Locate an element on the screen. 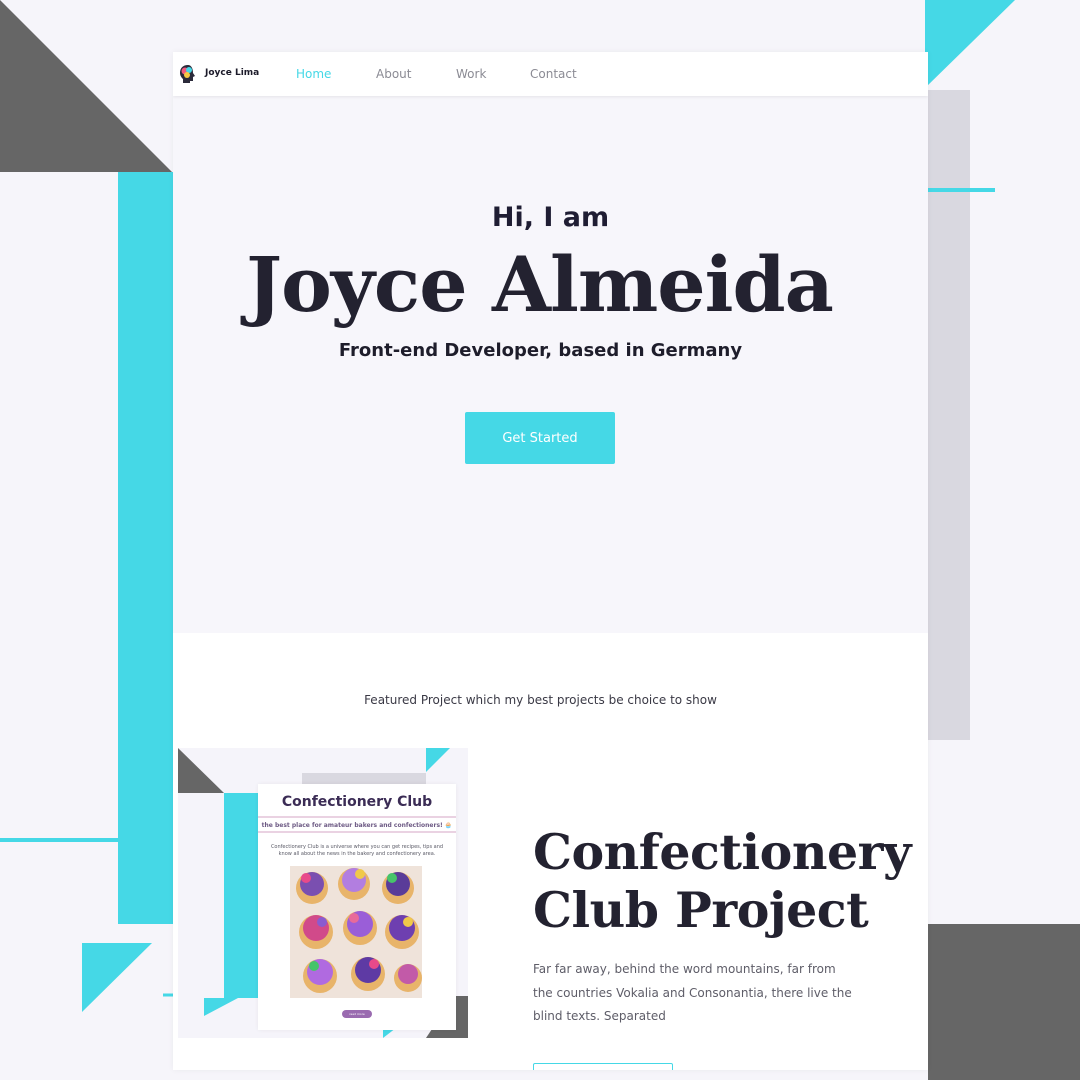 This screenshot has height=1080, width=1080. nav-link-home: Home is located at coordinates (313, 74).